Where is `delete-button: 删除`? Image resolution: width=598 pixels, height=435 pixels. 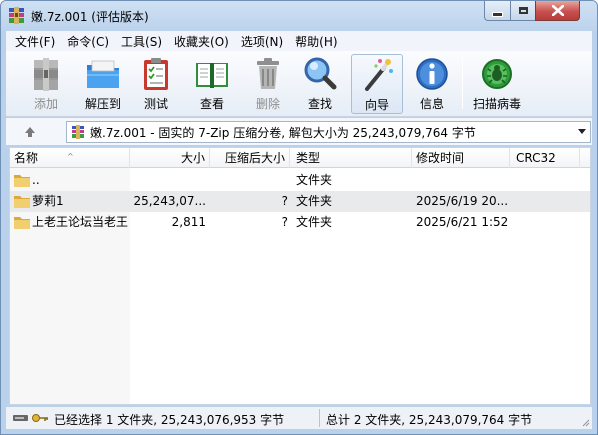 delete-button: 删除 is located at coordinates (268, 84).